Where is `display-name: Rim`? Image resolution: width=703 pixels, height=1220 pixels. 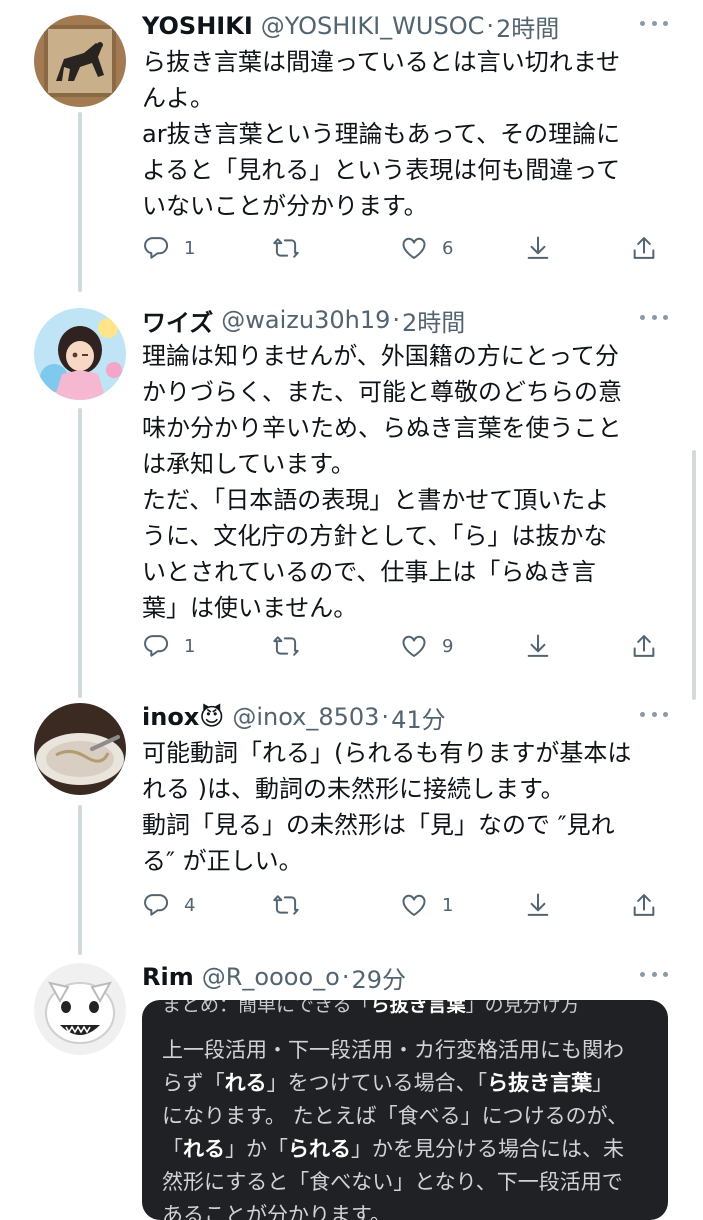
display-name: Rim is located at coordinates (168, 977).